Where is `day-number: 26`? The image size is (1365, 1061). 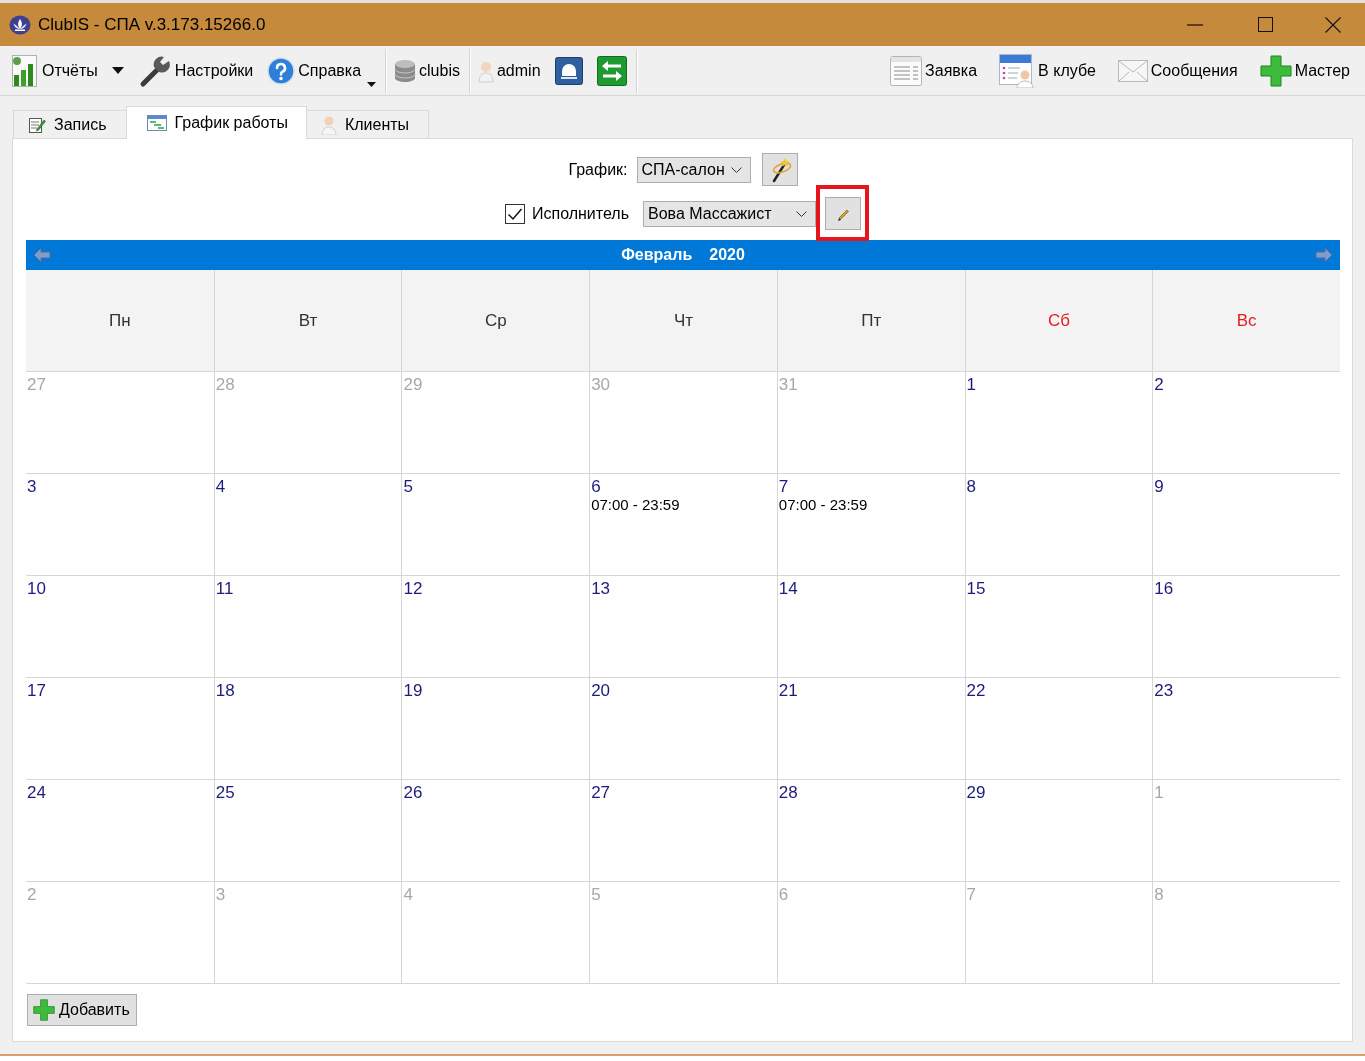 day-number: 26 is located at coordinates (413, 793).